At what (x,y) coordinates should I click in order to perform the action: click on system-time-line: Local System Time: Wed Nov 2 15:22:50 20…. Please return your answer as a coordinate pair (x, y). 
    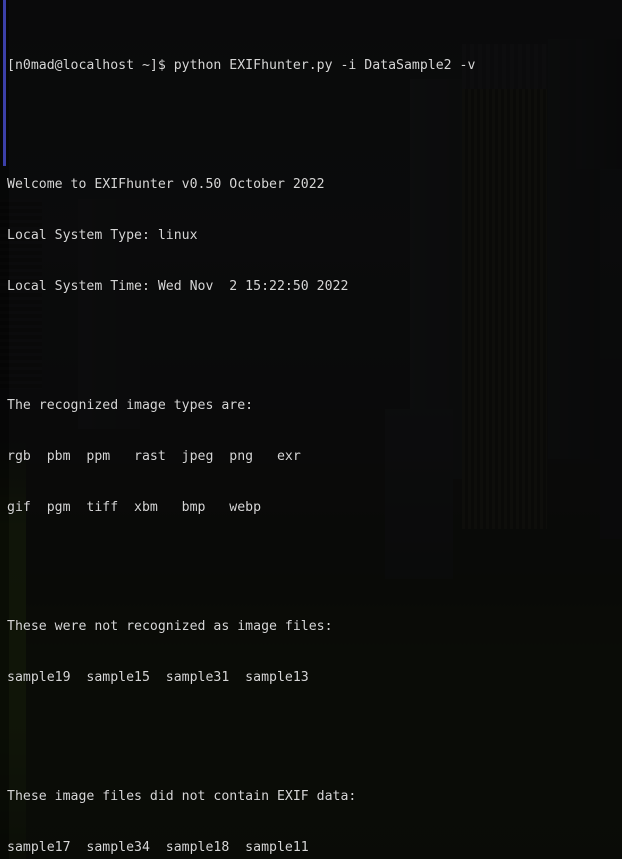
    Looking at the image, I should click on (178, 286).